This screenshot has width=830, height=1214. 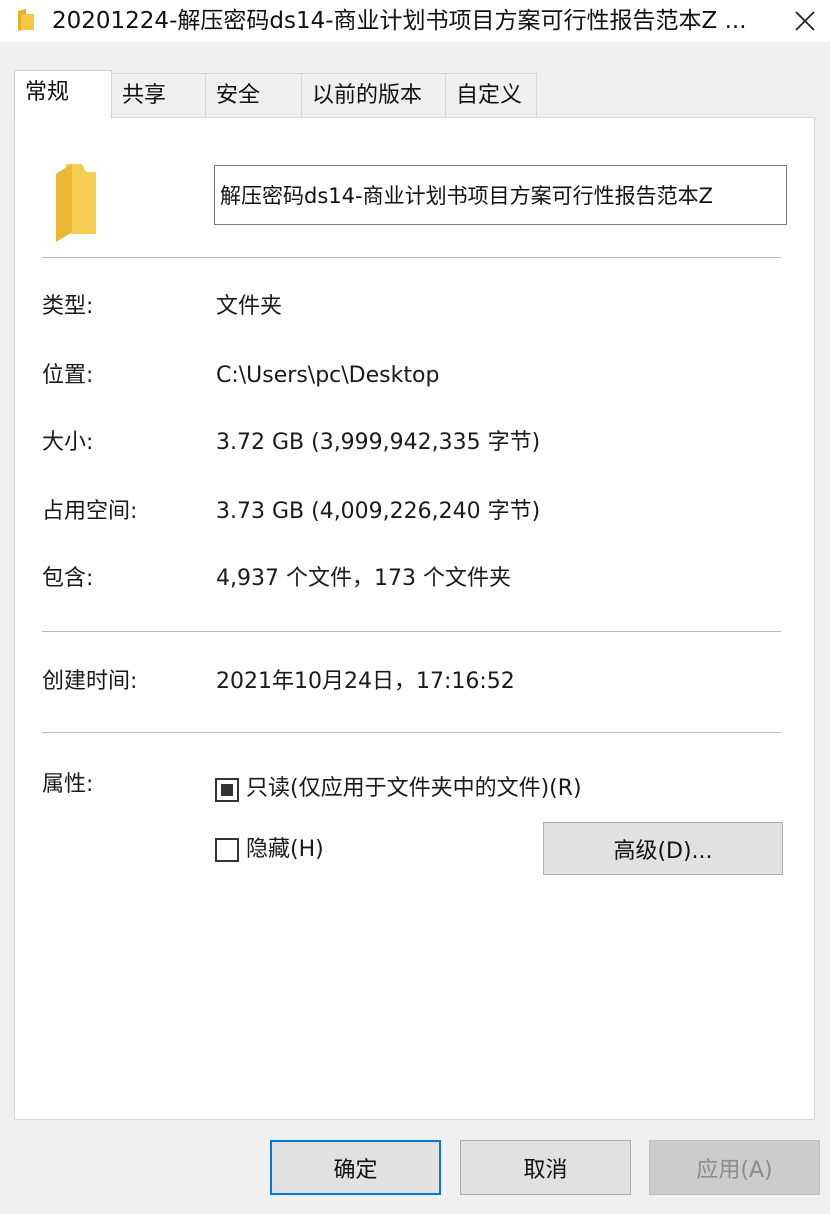 I want to click on ok-button: 确定, so click(x=355, y=1167).